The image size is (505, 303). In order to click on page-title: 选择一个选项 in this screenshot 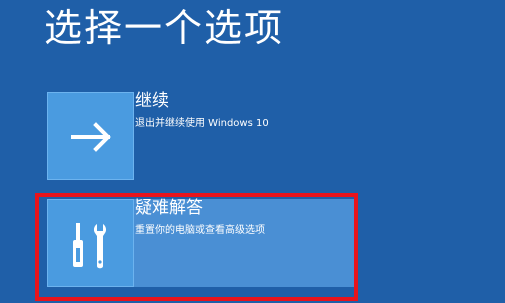, I will do `click(164, 28)`.